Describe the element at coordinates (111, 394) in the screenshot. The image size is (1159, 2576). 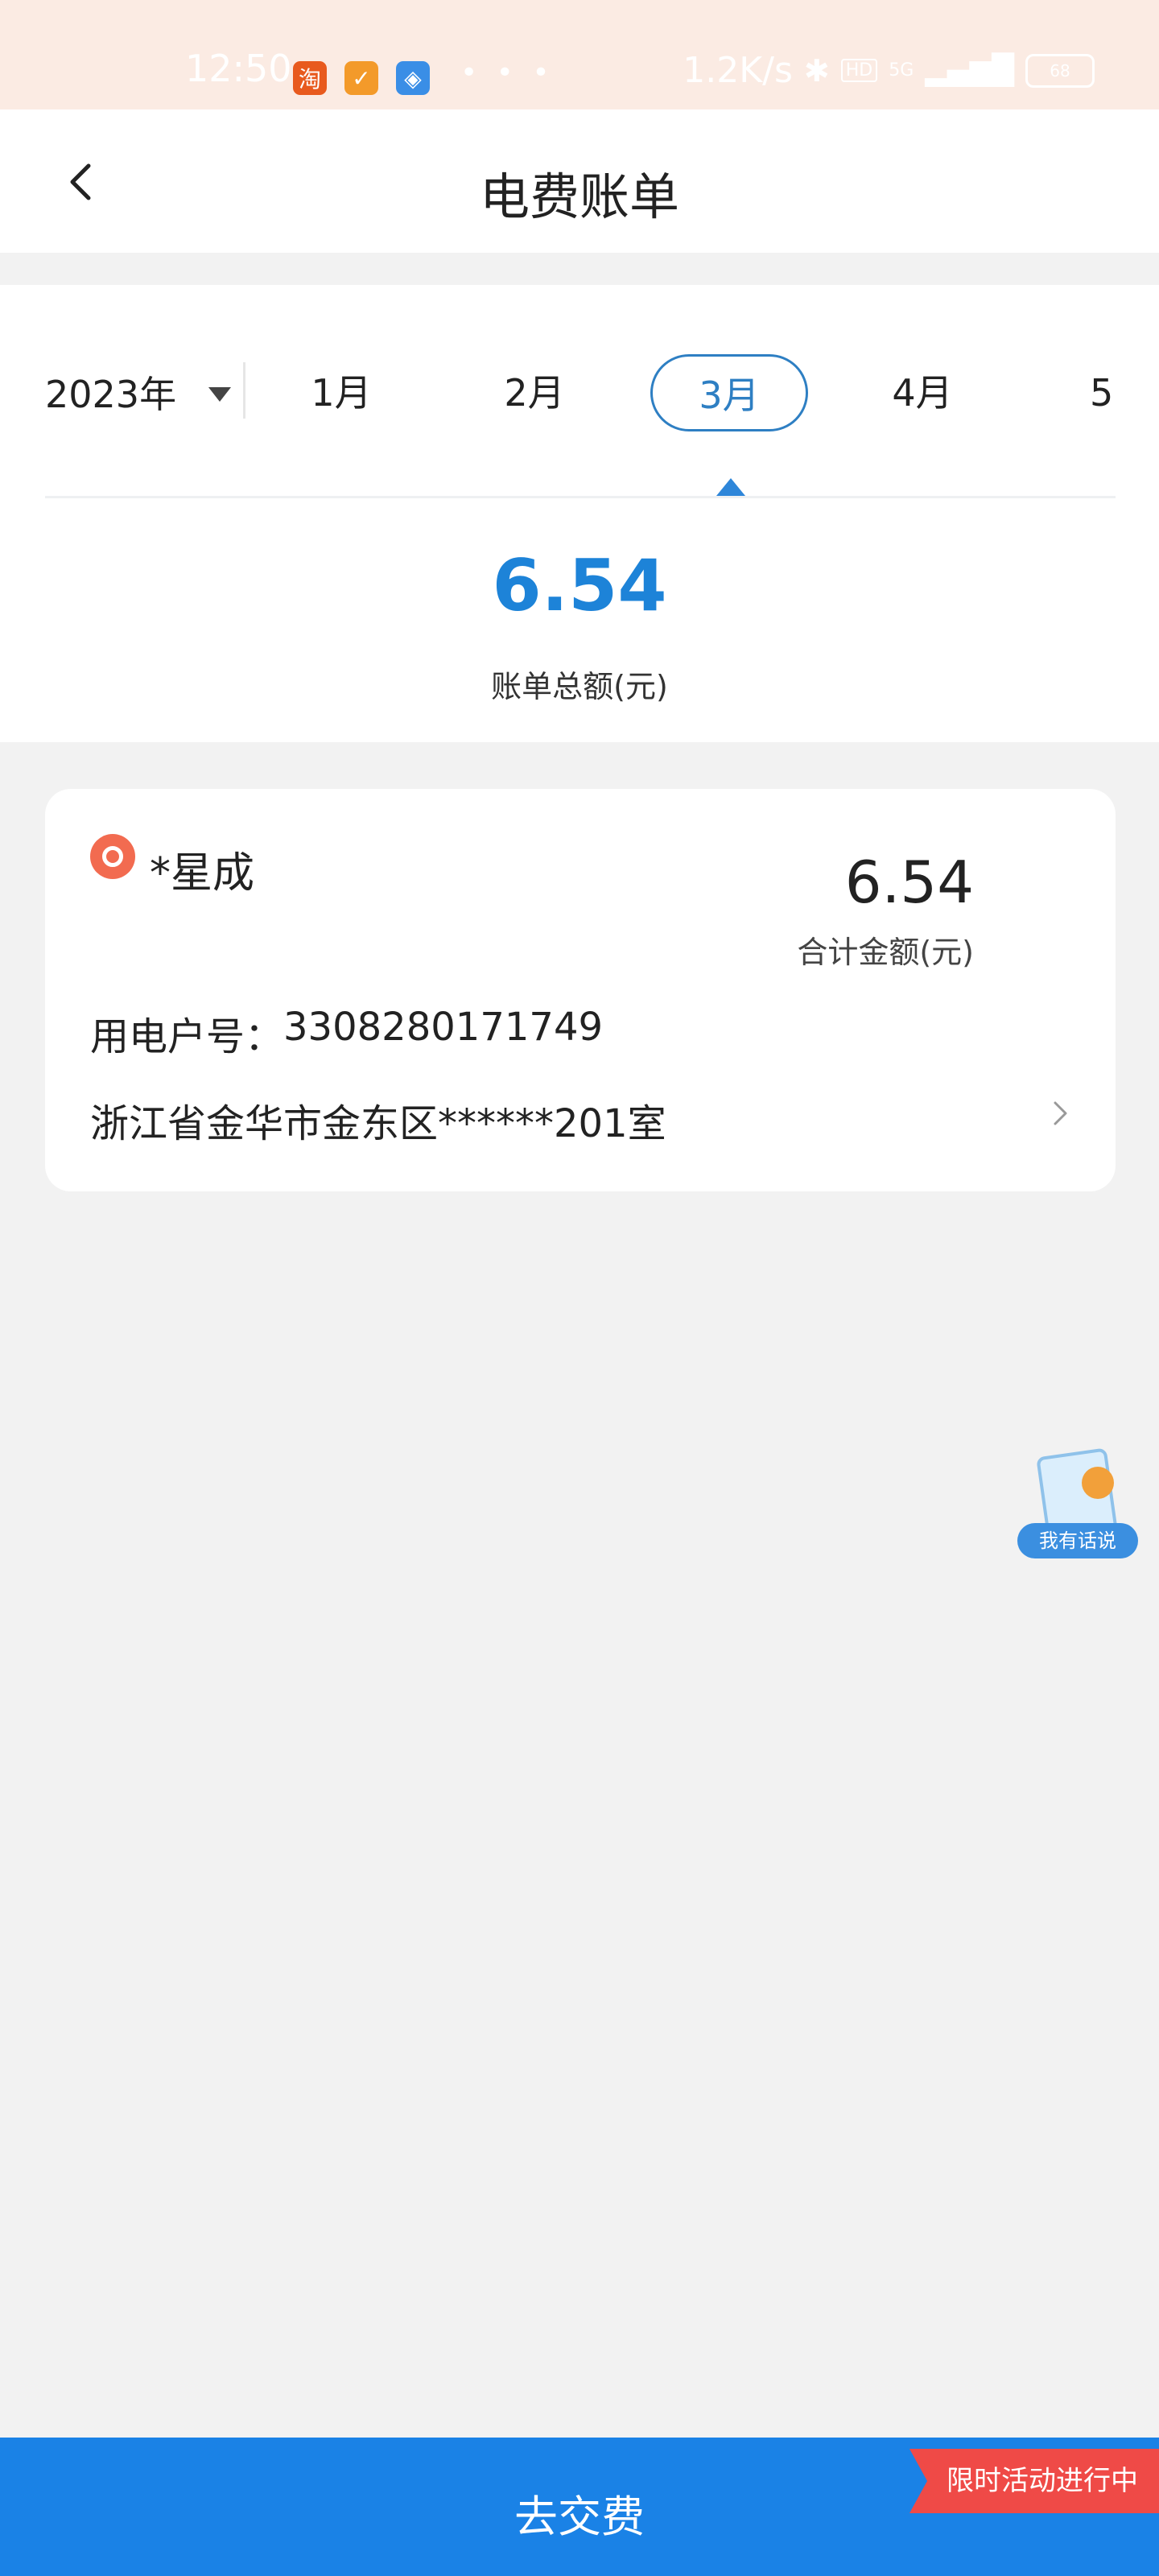
I see `year-label: 2023年` at that location.